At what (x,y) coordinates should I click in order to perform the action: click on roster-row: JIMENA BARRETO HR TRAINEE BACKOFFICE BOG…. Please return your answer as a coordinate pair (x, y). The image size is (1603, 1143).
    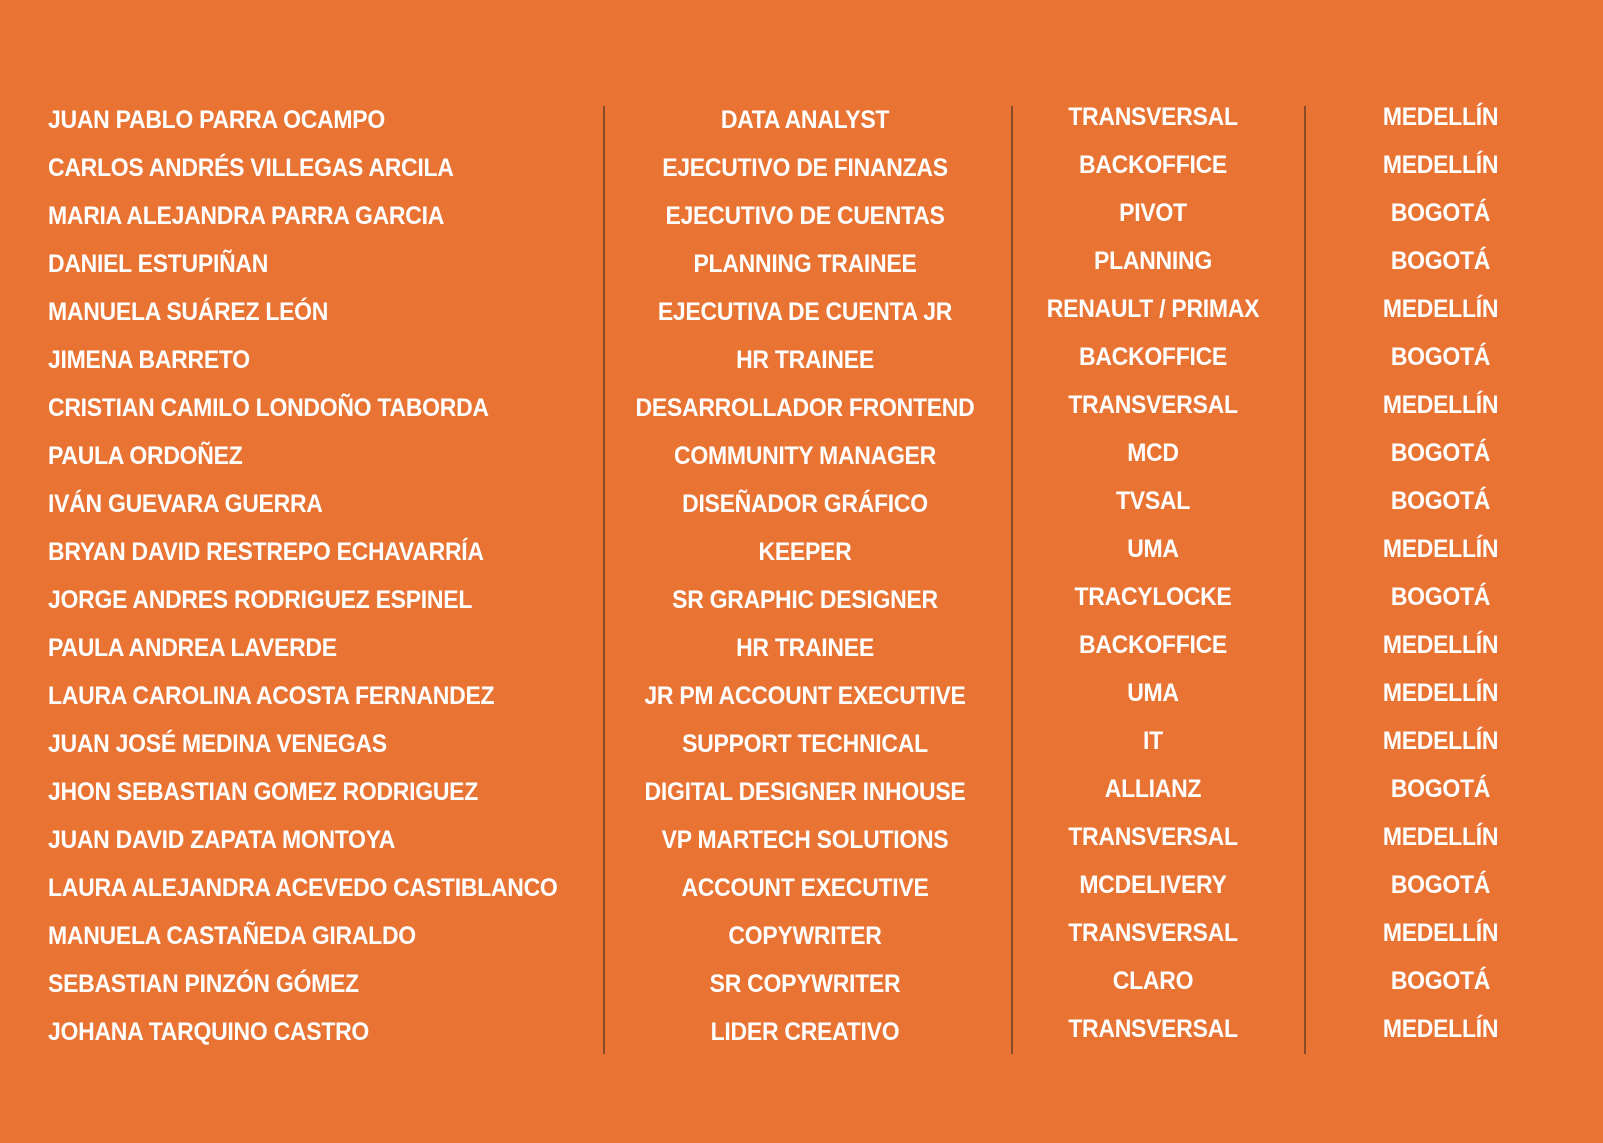
    Looking at the image, I should click on (801, 360).